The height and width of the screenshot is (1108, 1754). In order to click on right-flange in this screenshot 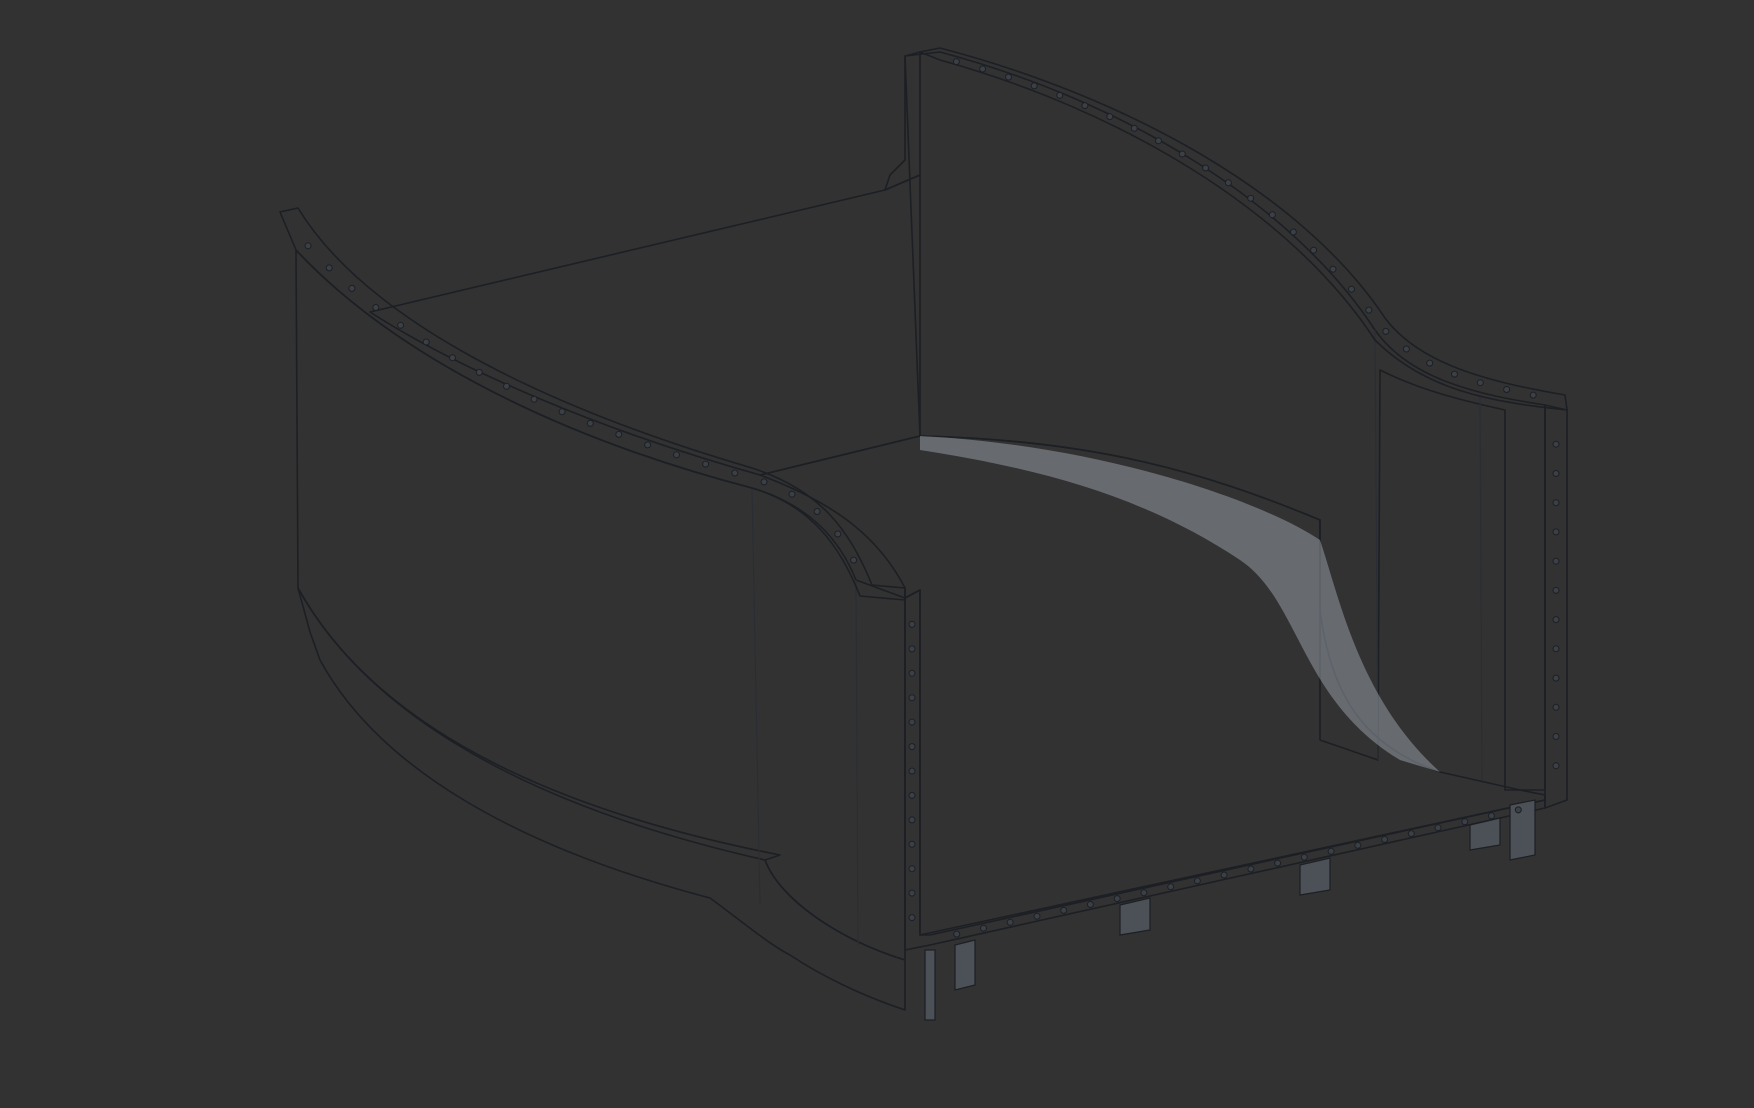, I will do `click(1556, 606)`.